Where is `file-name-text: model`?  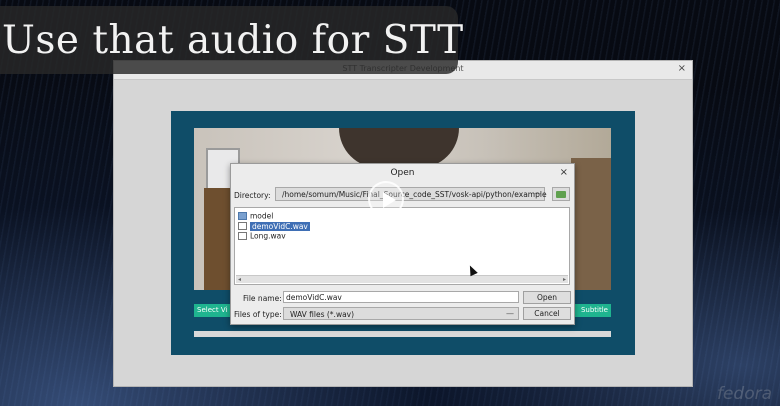 file-name-text: model is located at coordinates (262, 216).